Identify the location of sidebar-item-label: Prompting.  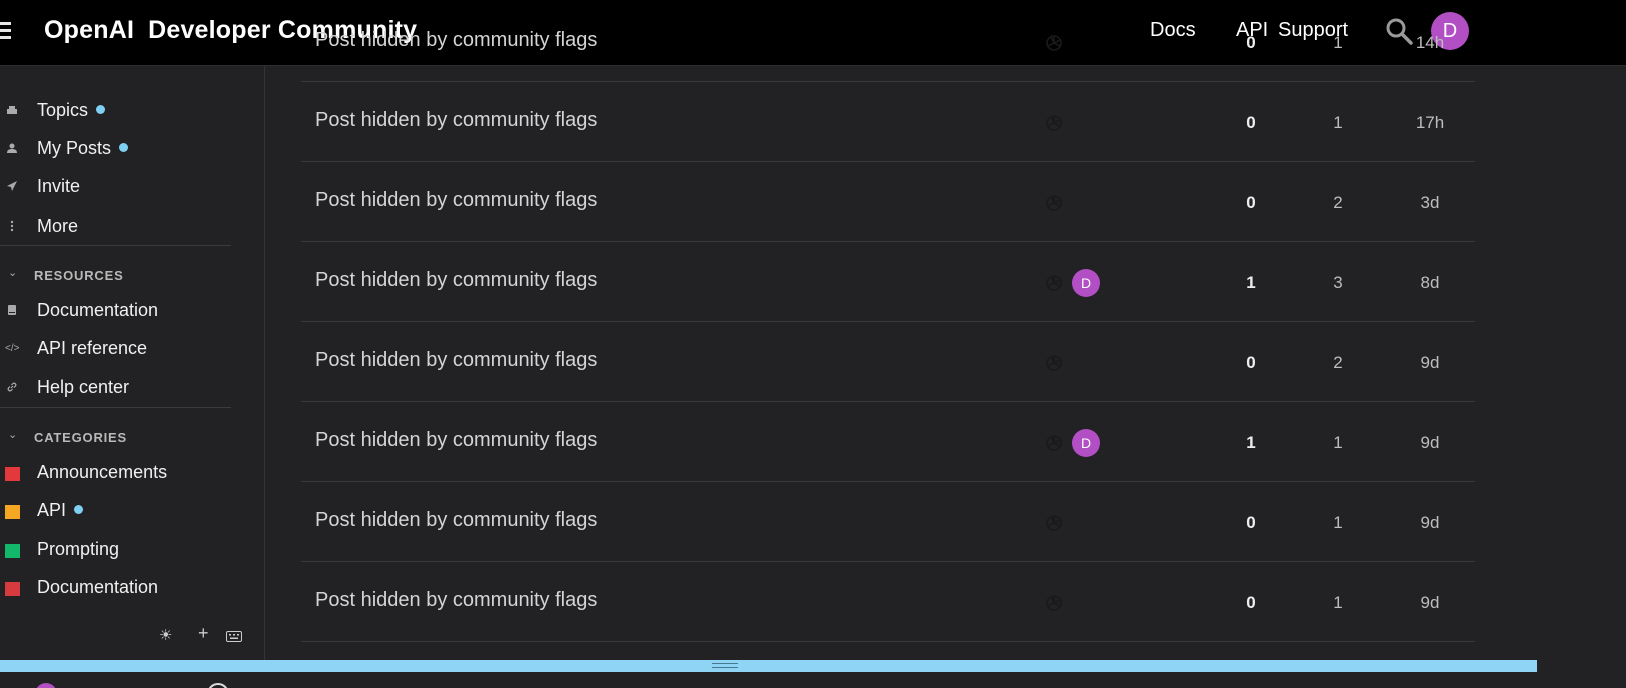
(78, 549).